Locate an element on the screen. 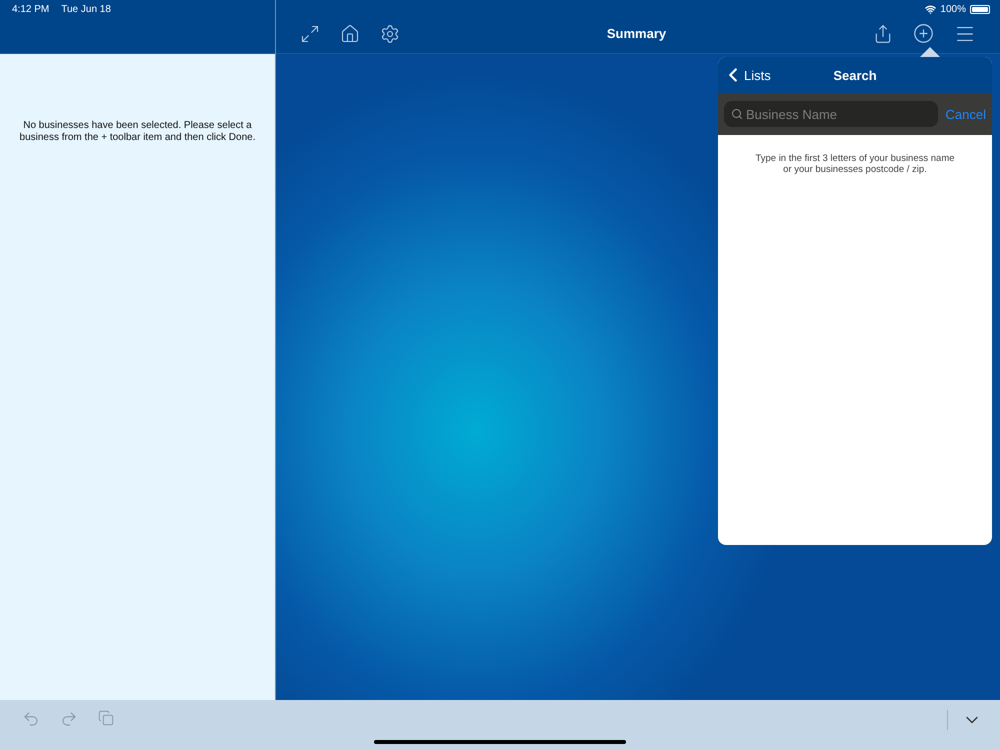 This screenshot has width=1000, height=750. page-title: Summary is located at coordinates (637, 33).